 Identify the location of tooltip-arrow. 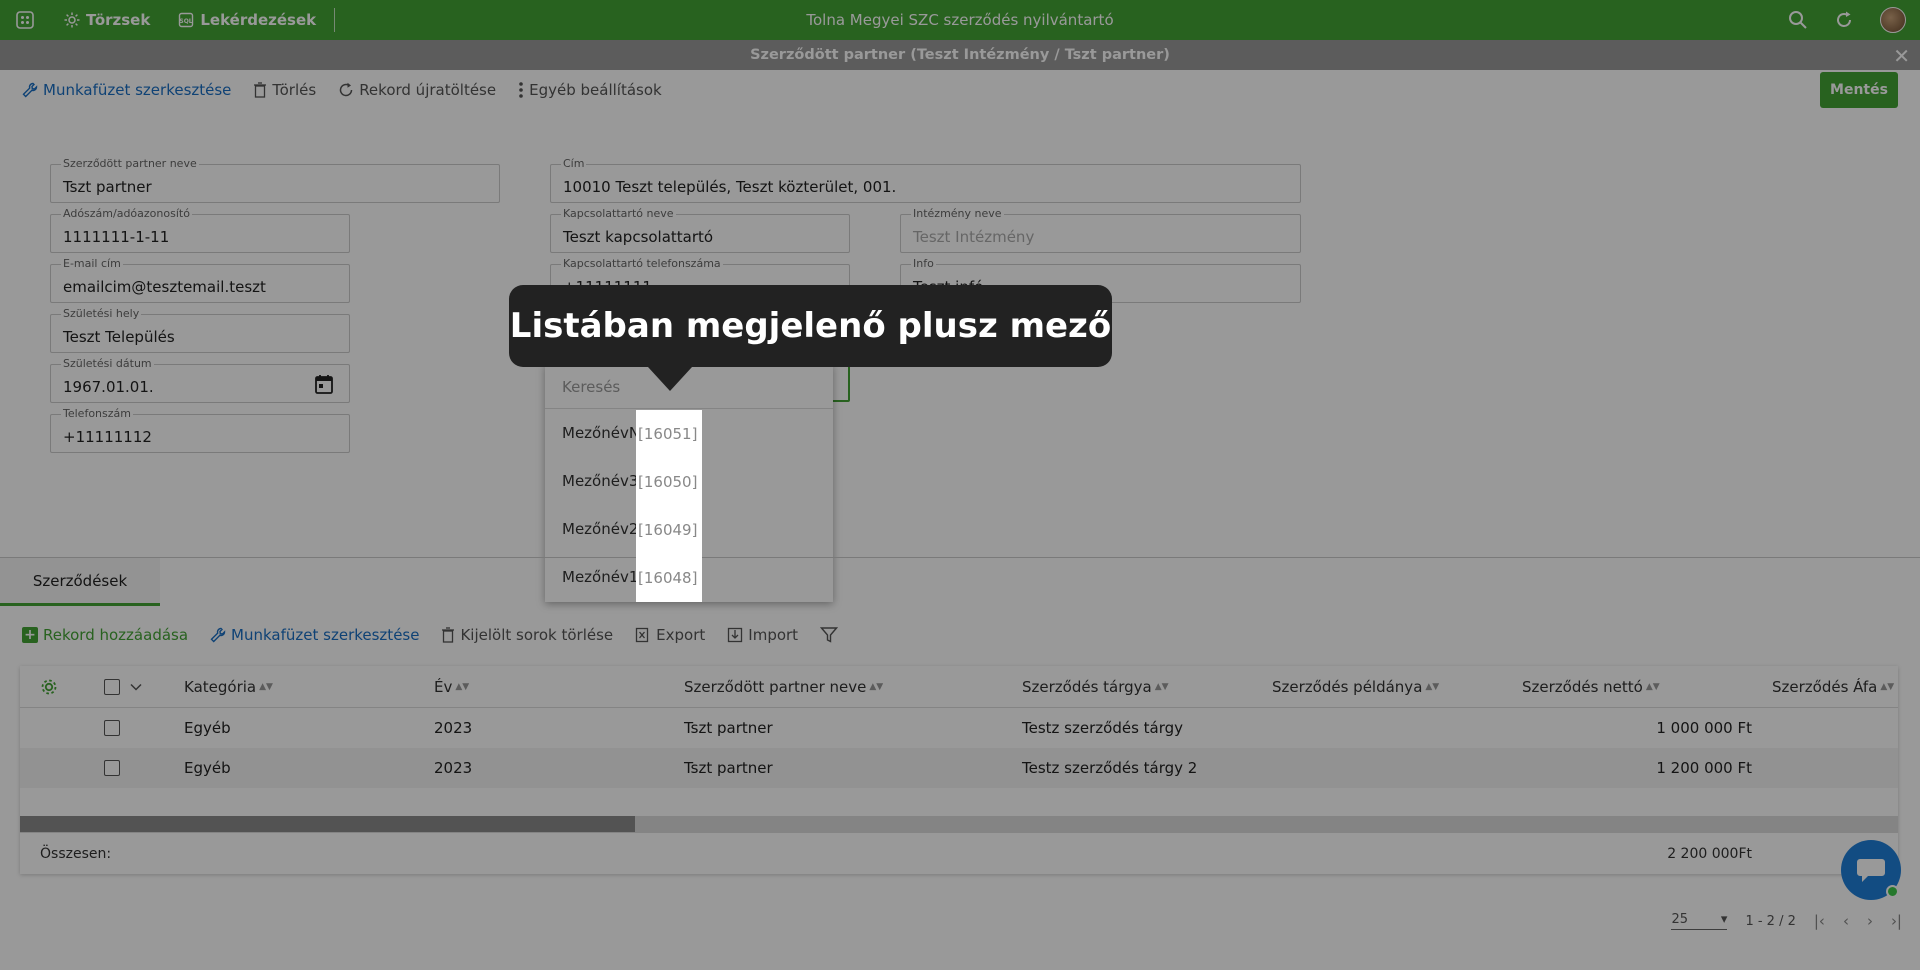
(670, 379).